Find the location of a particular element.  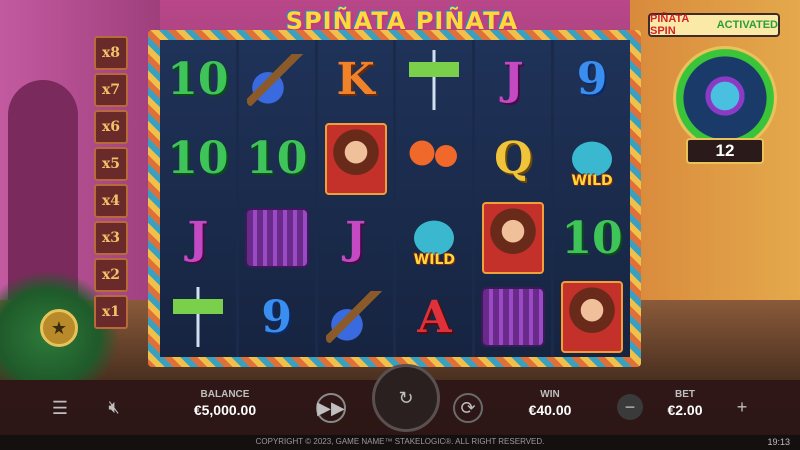

fast-forward-icon: ▶▶ is located at coordinates (331, 407).